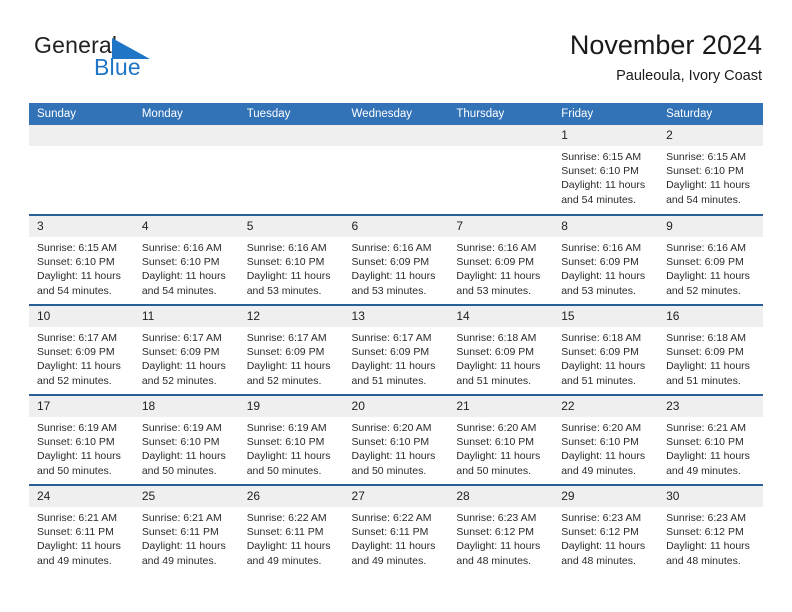  Describe the element at coordinates (77, 338) in the screenshot. I see `sunrise-text: Sunrise: 6:17 AM` at that location.